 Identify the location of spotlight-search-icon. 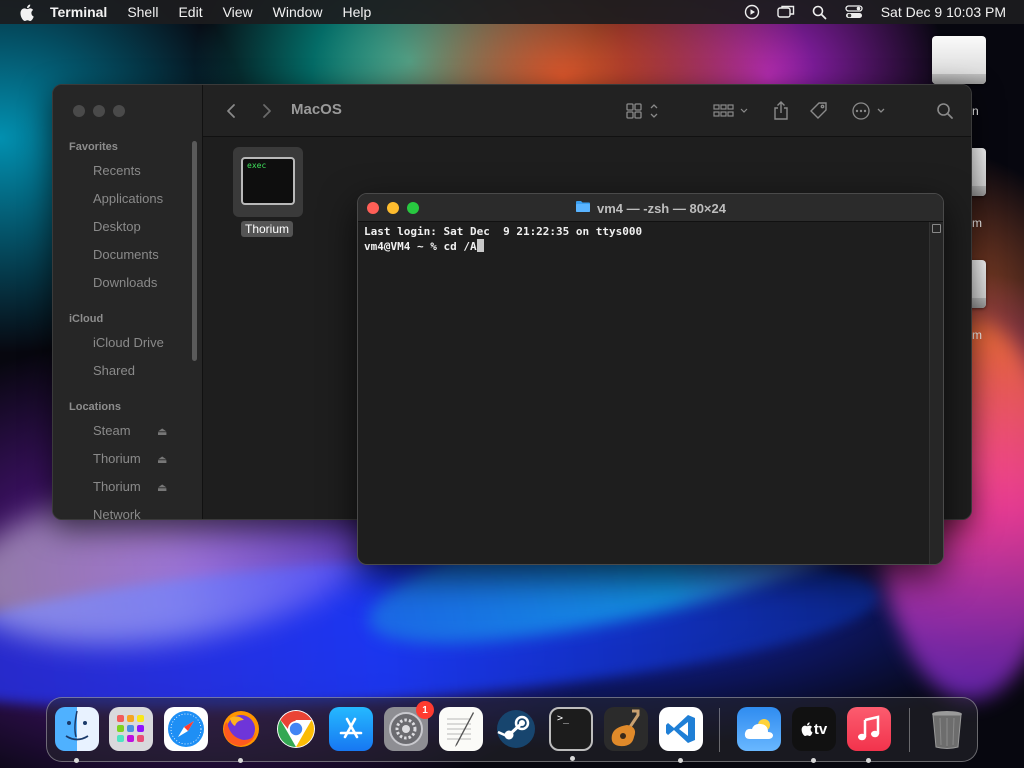
(820, 12).